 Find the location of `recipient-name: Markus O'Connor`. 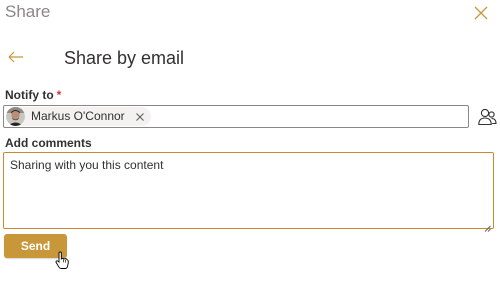

recipient-name: Markus O'Connor is located at coordinates (78, 116).